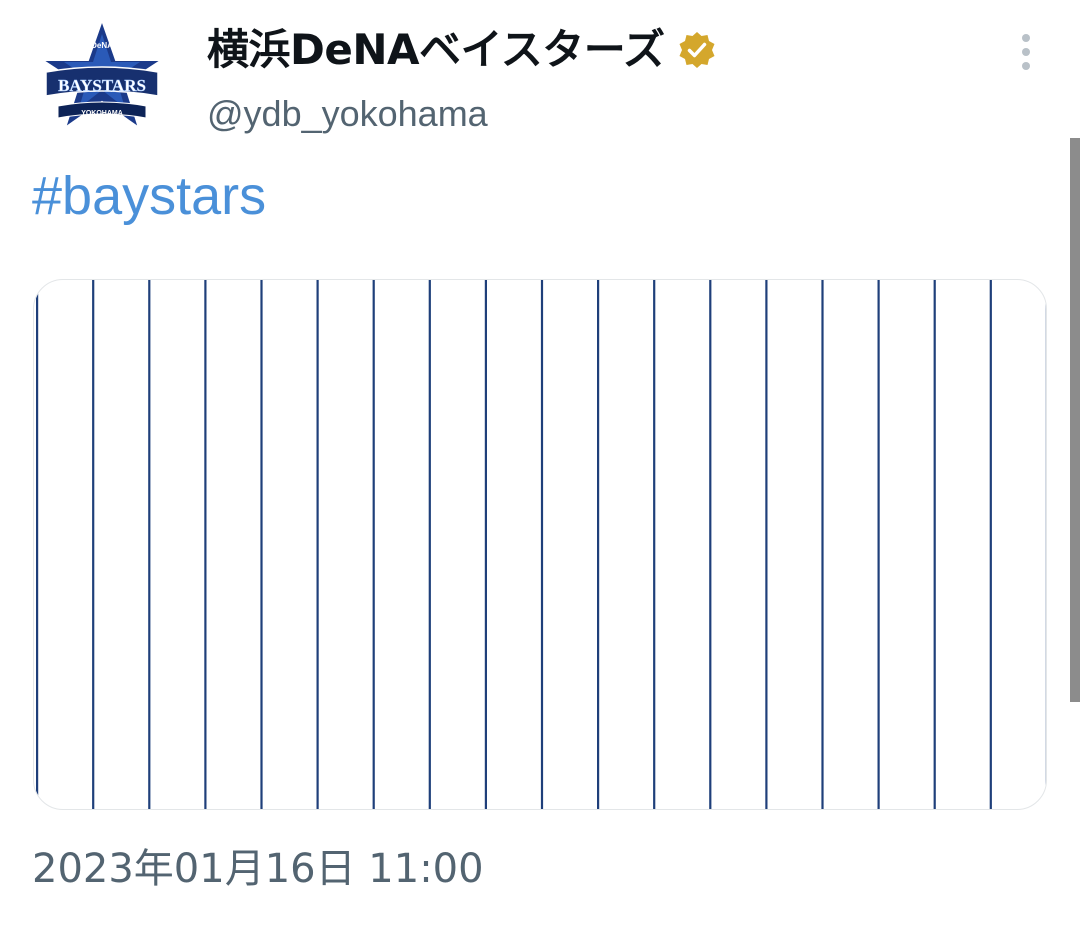 This screenshot has height=926, width=1080. I want to click on logo-bottom-text: YOKOHAMA, so click(102, 113).